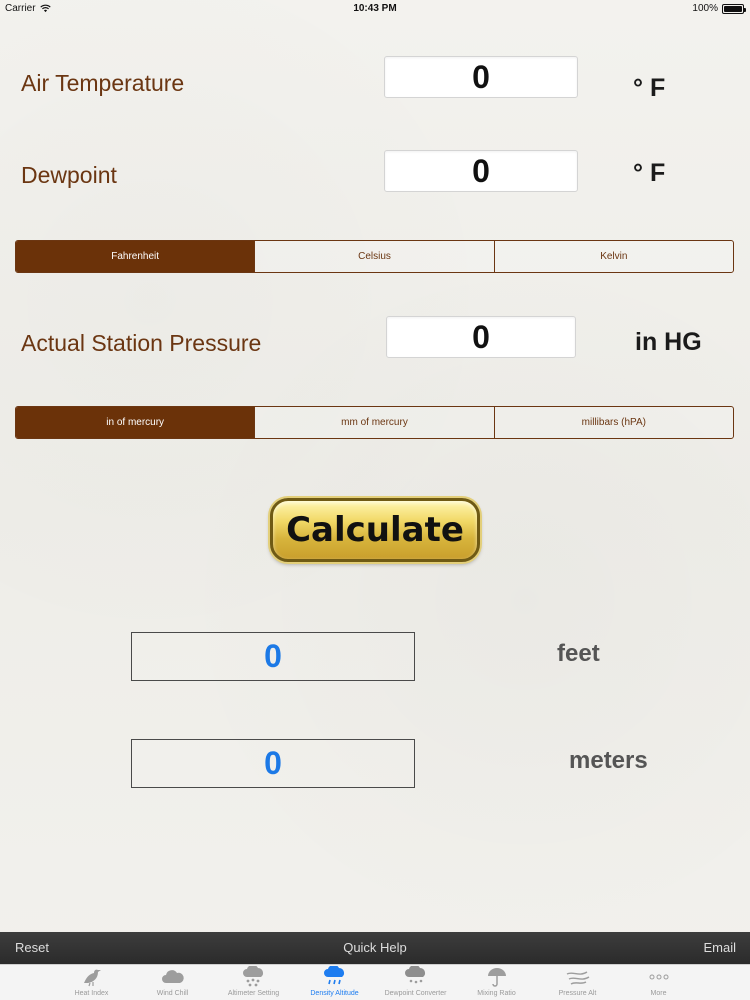 The height and width of the screenshot is (1000, 750). I want to click on segment-fahrenheit: Fahrenheit, so click(136, 256).